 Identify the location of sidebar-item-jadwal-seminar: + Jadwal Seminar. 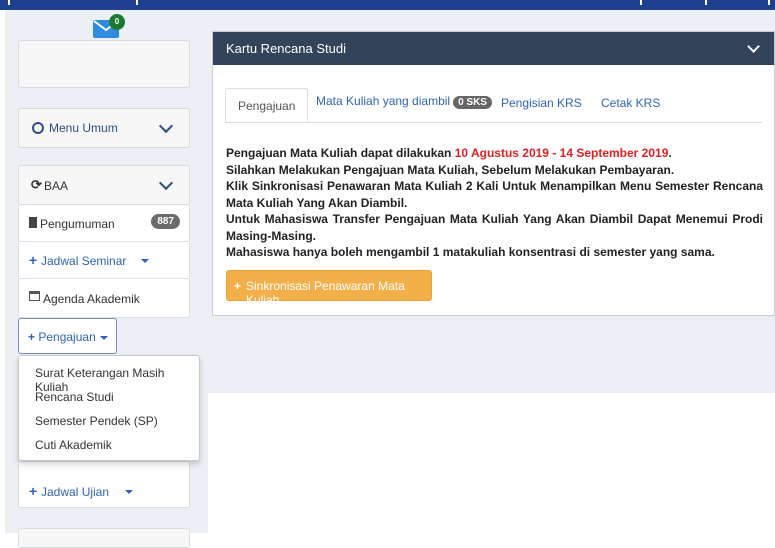
(104, 260).